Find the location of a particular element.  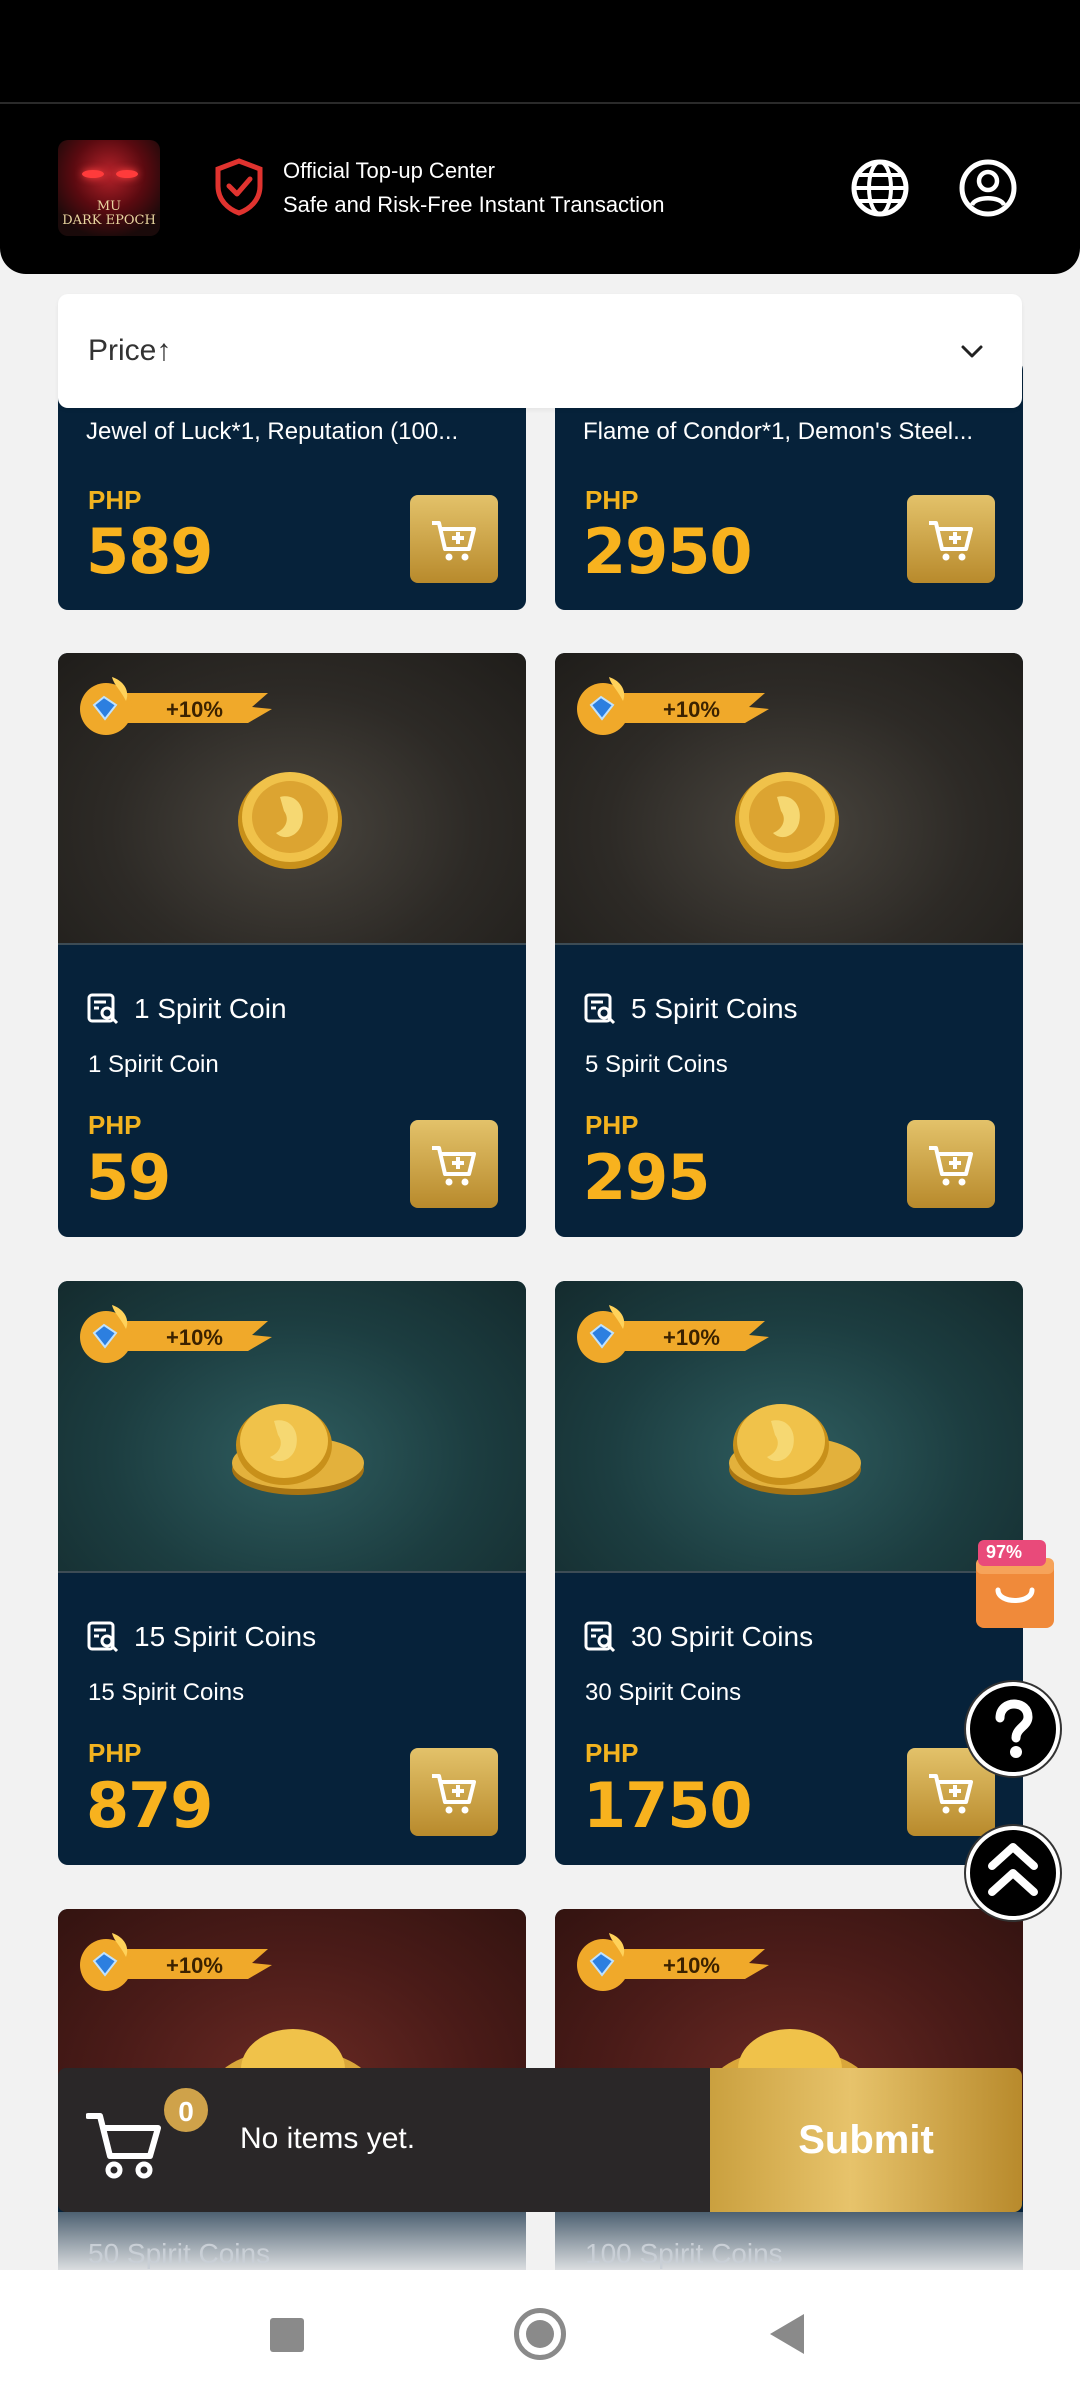

product-title: 15 Spirit Coins is located at coordinates (225, 1636).